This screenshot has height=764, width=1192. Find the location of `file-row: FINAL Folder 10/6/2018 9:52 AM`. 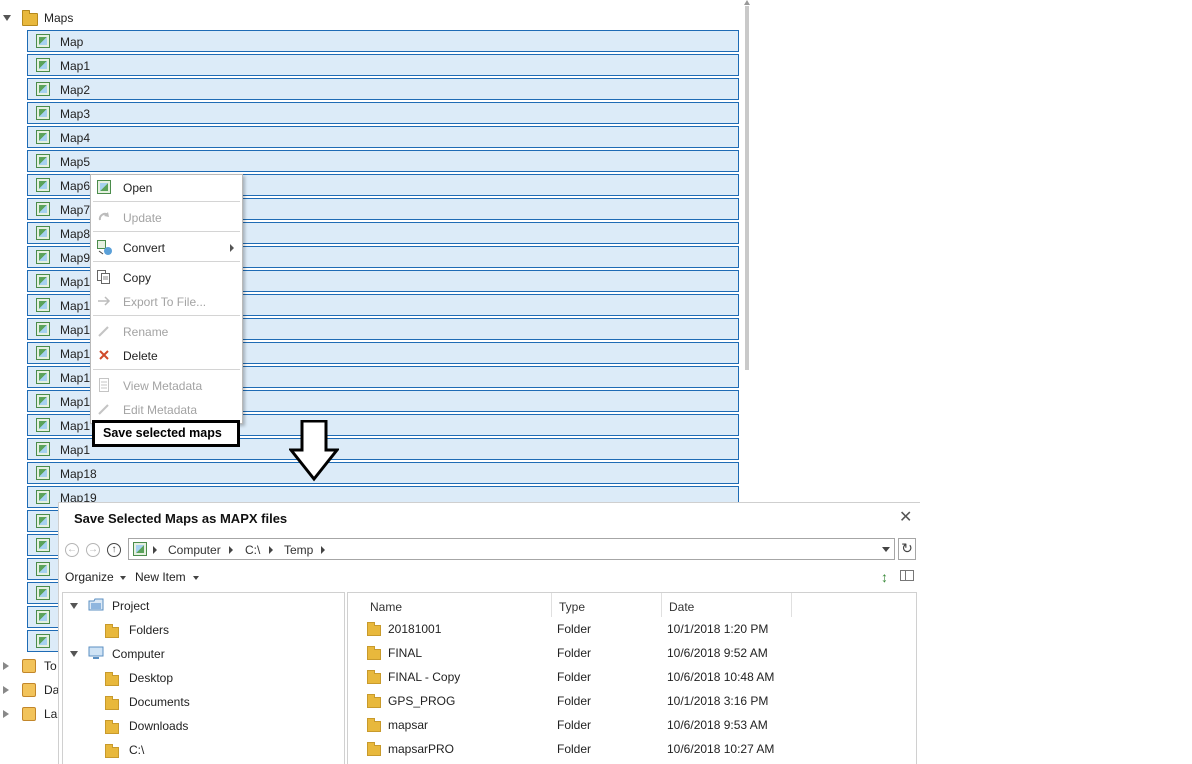

file-row: FINAL Folder 10/6/2018 9:52 AM is located at coordinates (628, 653).